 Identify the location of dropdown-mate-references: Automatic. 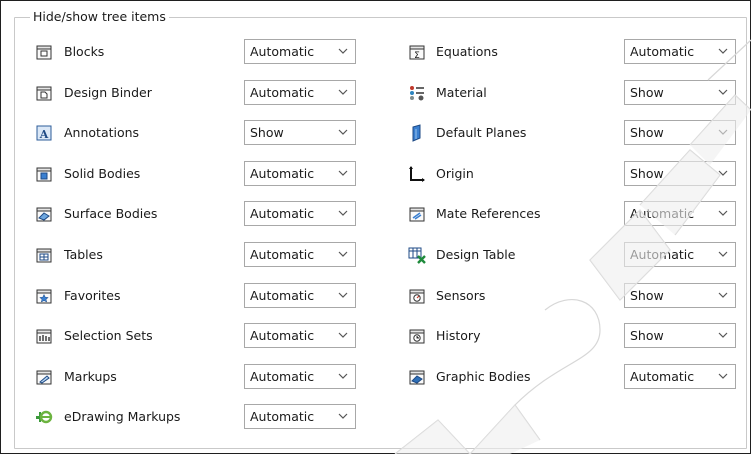
(680, 214).